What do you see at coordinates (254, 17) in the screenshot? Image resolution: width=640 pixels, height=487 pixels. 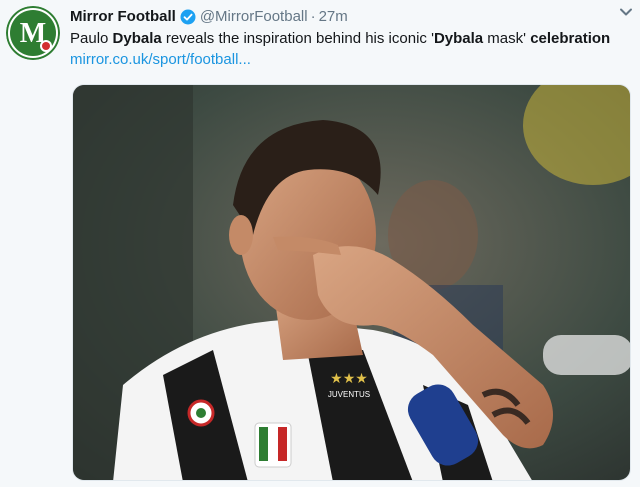 I see `handle: @MirrorFootball` at bounding box center [254, 17].